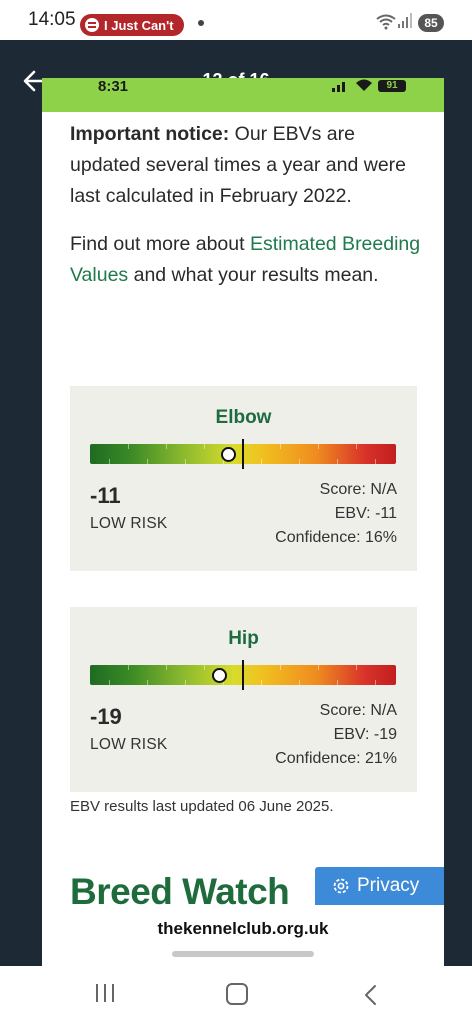 The image size is (472, 1024). I want to click on inner-wifi-icon, so click(364, 86).